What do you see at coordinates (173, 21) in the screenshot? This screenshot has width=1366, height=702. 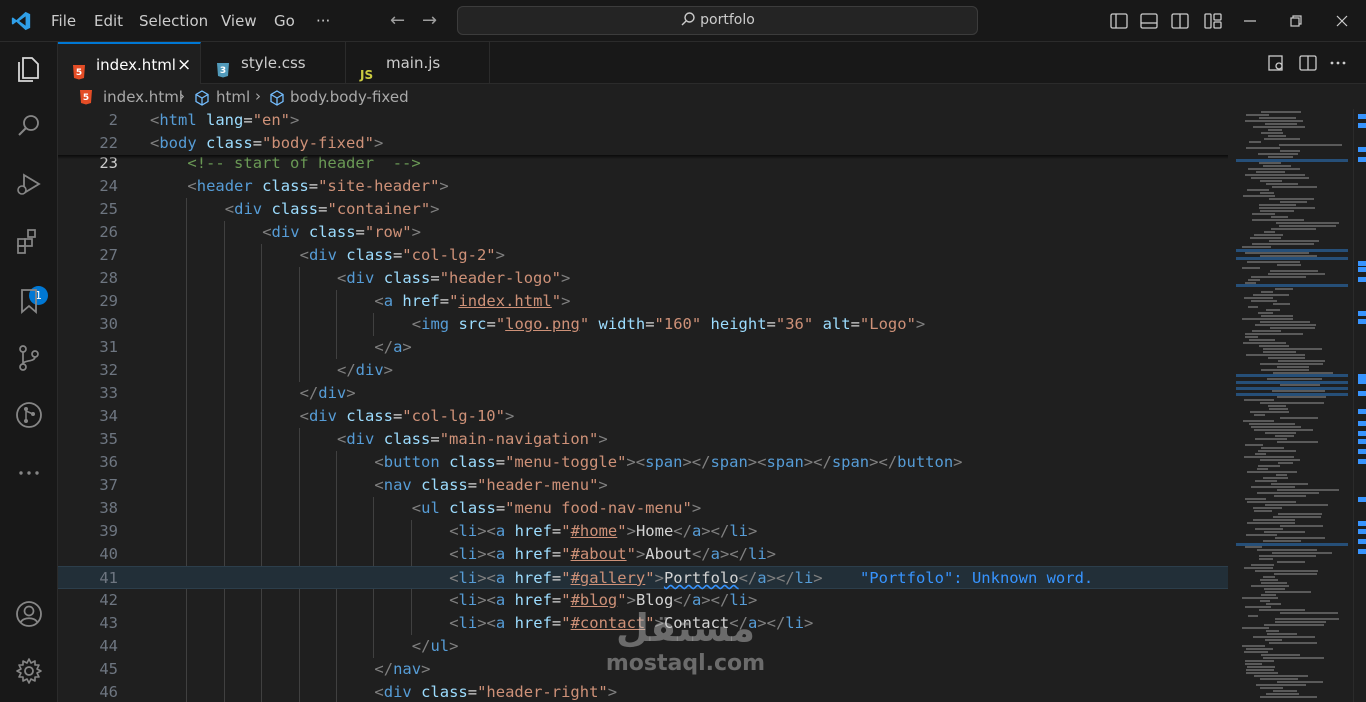 I see `menu-selection: Selection` at bounding box center [173, 21].